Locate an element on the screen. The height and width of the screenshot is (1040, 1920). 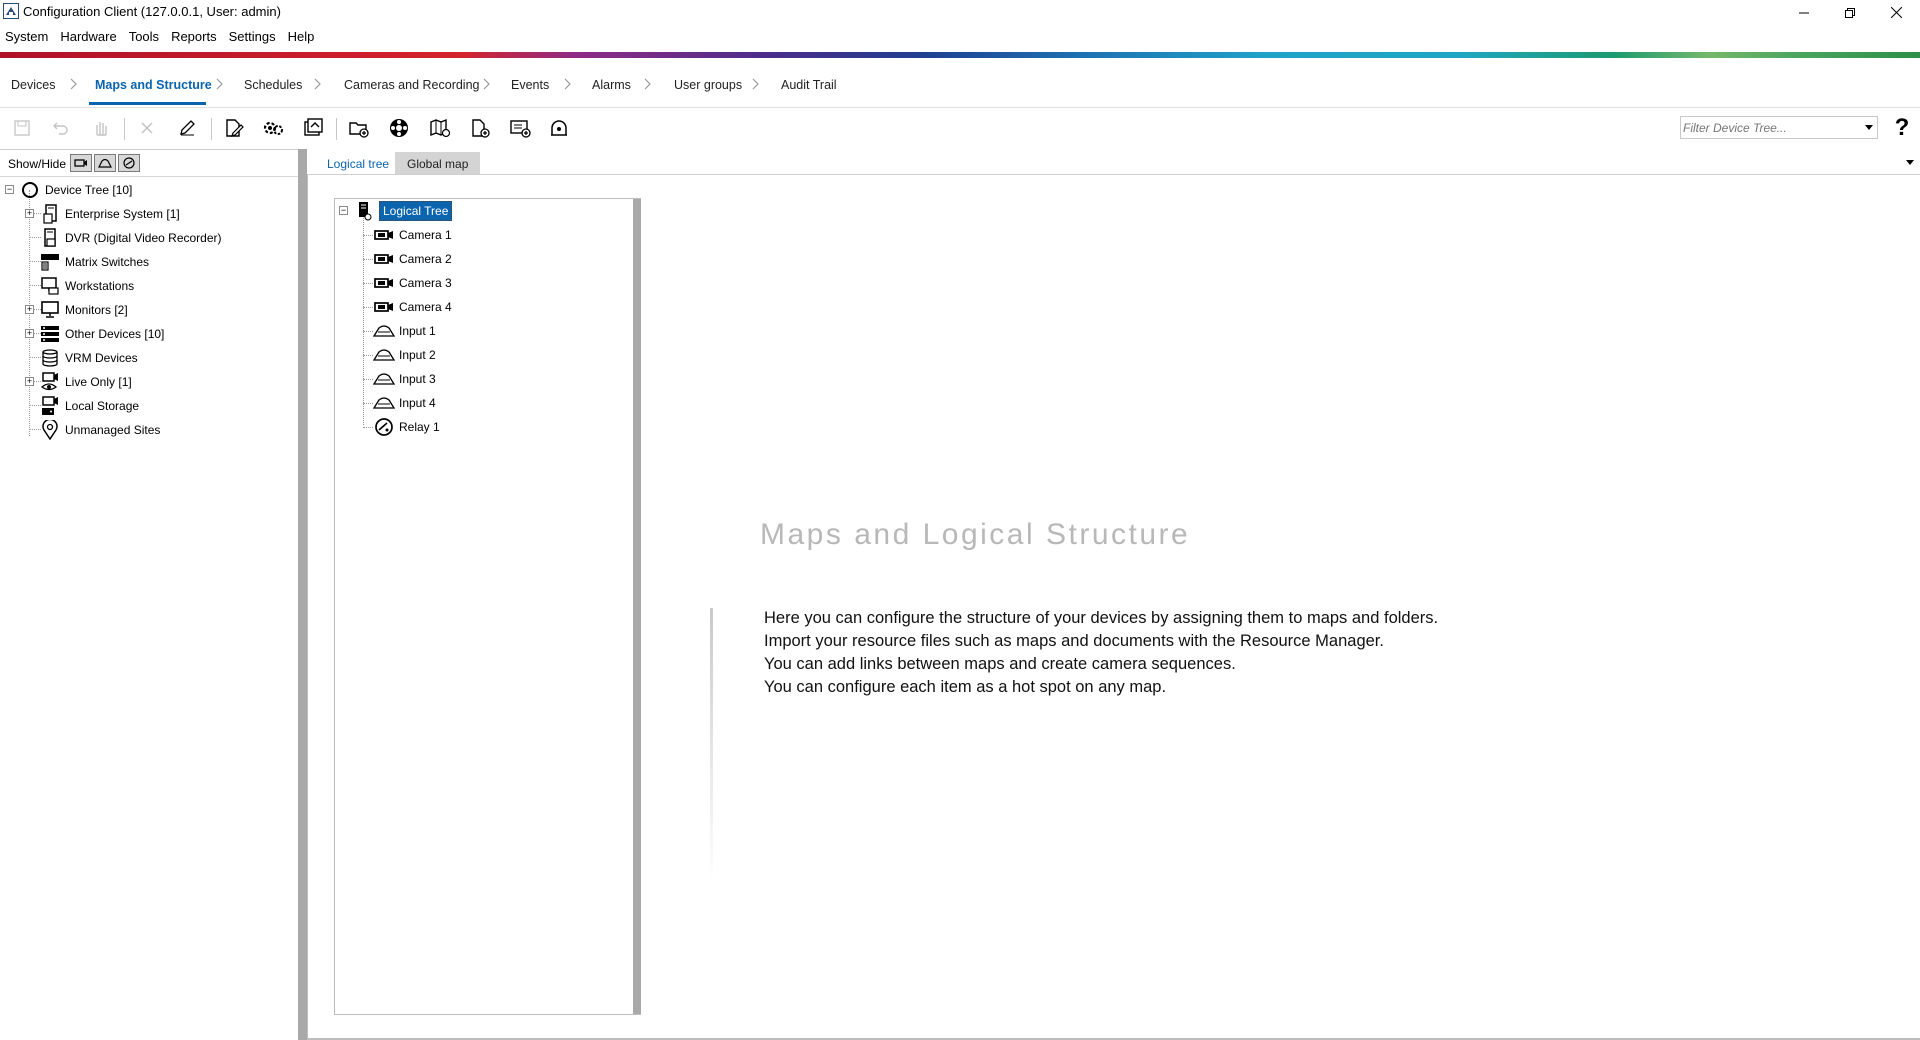
tab-user-groups: User groups is located at coordinates (708, 85).